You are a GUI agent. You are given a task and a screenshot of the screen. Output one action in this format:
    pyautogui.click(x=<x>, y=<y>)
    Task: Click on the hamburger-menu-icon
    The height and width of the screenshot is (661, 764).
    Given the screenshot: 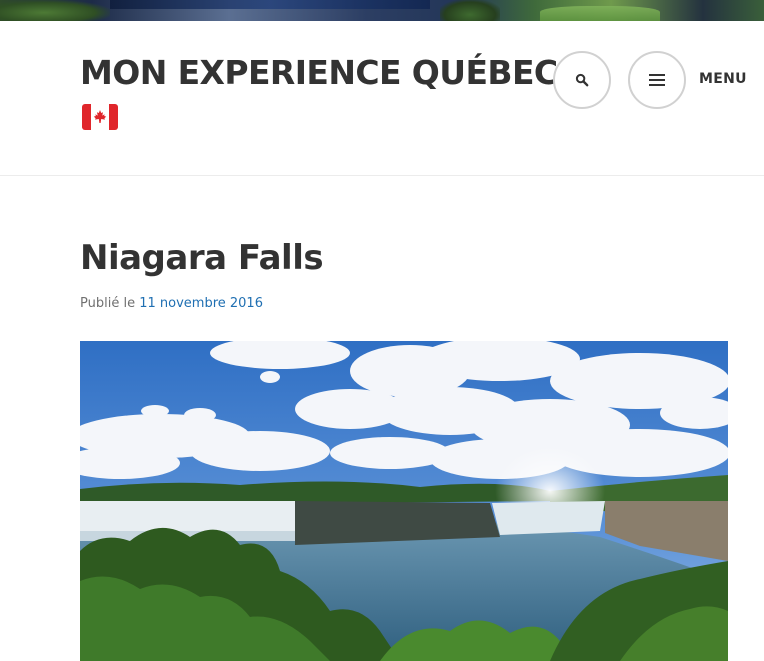 What is the action you would take?
    pyautogui.click(x=657, y=80)
    